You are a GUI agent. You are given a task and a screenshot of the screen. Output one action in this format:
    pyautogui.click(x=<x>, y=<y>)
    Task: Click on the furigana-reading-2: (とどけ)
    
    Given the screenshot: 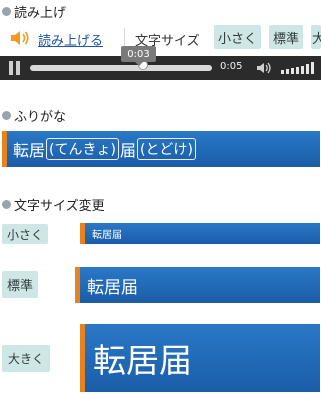 What is the action you would take?
    pyautogui.click(x=166, y=149)
    